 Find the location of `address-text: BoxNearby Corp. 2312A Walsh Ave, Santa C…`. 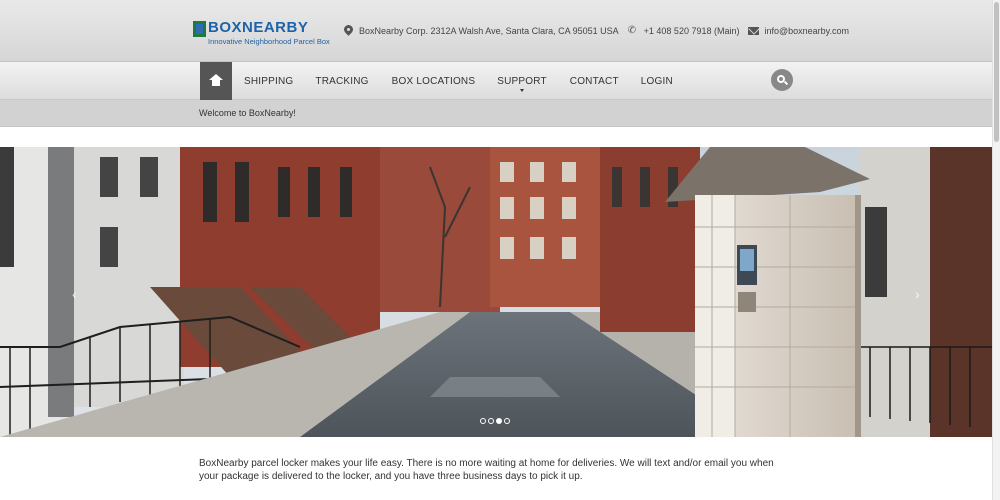

address-text: BoxNearby Corp. 2312A Walsh Ave, Santa C… is located at coordinates (489, 31).